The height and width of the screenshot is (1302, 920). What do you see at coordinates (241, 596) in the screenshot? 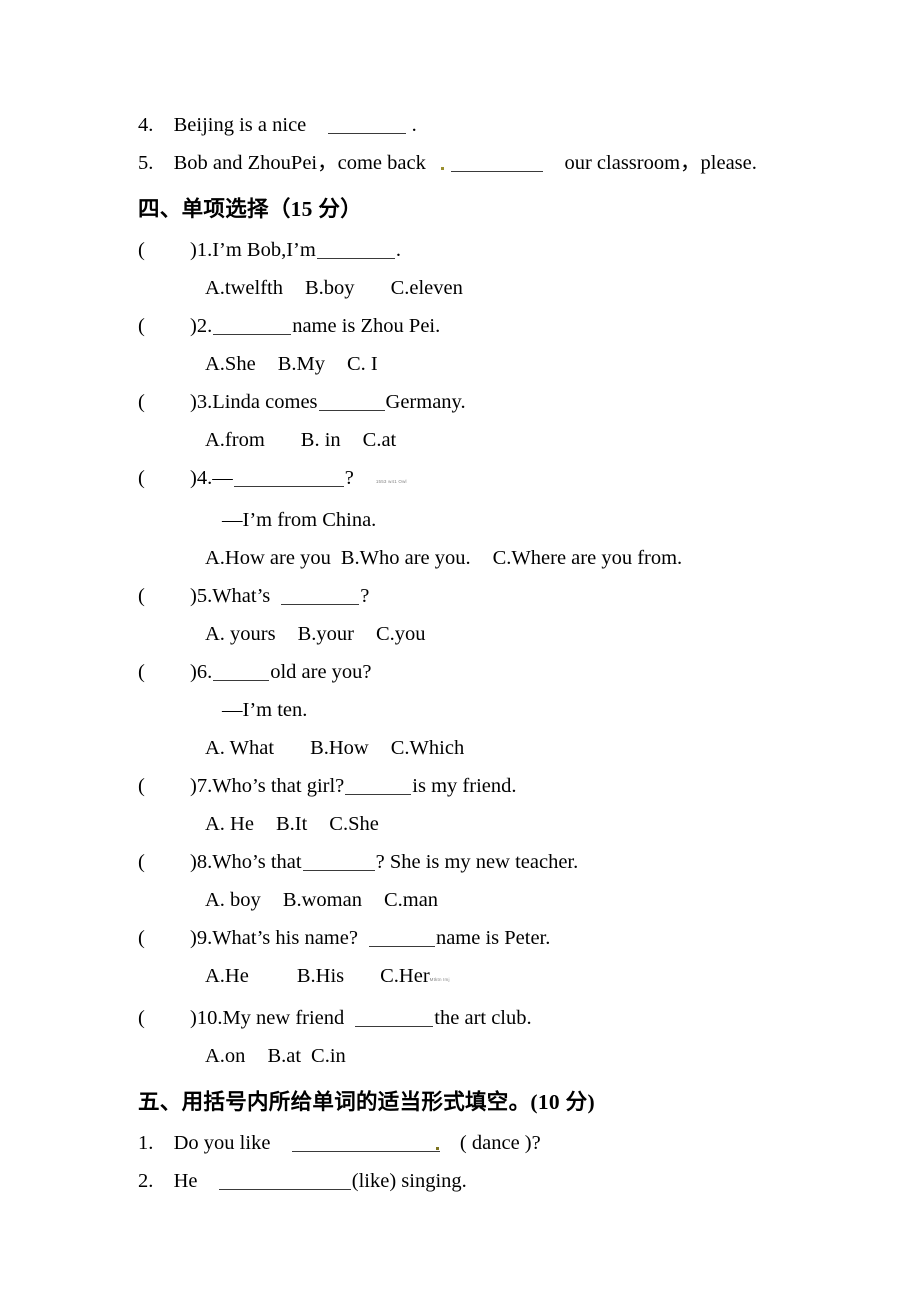
I see `mc-question-5-stem: What’s` at bounding box center [241, 596].